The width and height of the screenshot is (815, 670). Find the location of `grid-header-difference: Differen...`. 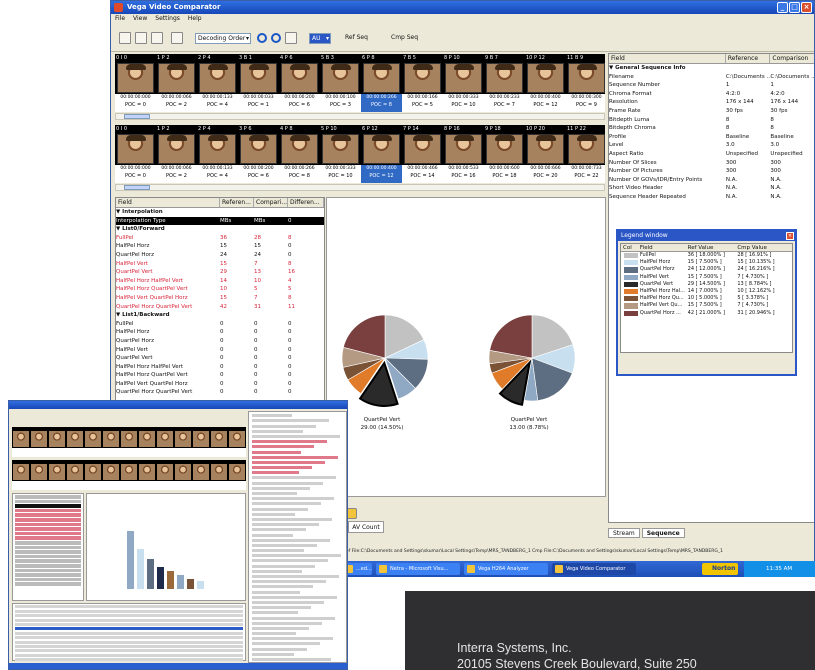

grid-header-difference: Differen... is located at coordinates (306, 202).